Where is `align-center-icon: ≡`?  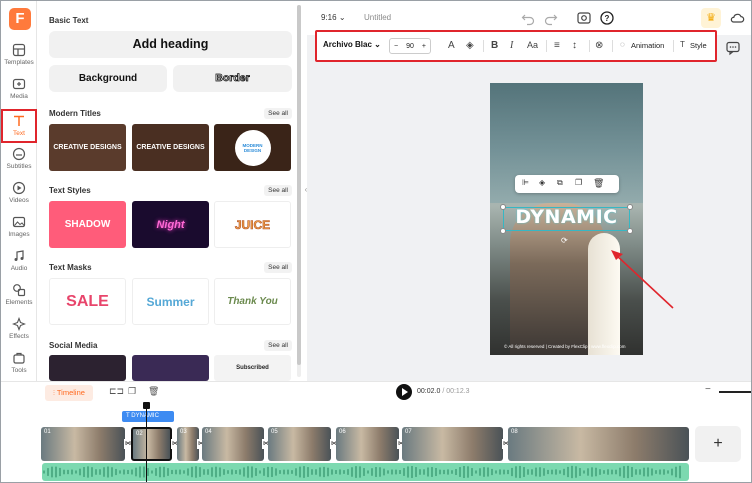
align-center-icon: ≡ is located at coordinates (557, 45).